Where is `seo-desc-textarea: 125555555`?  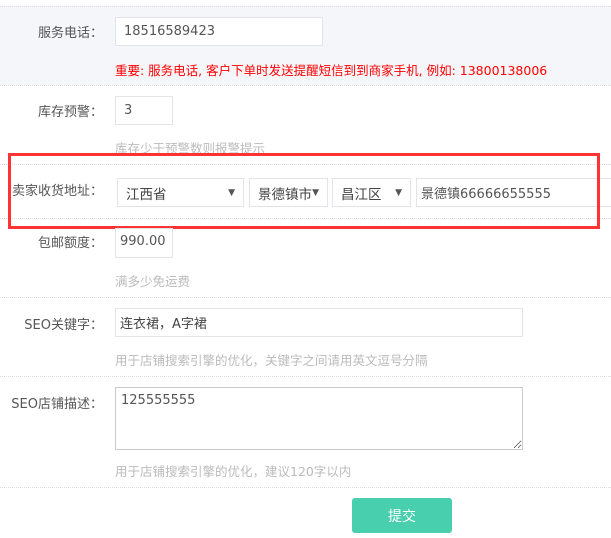
seo-desc-textarea: 125555555 is located at coordinates (319, 418).